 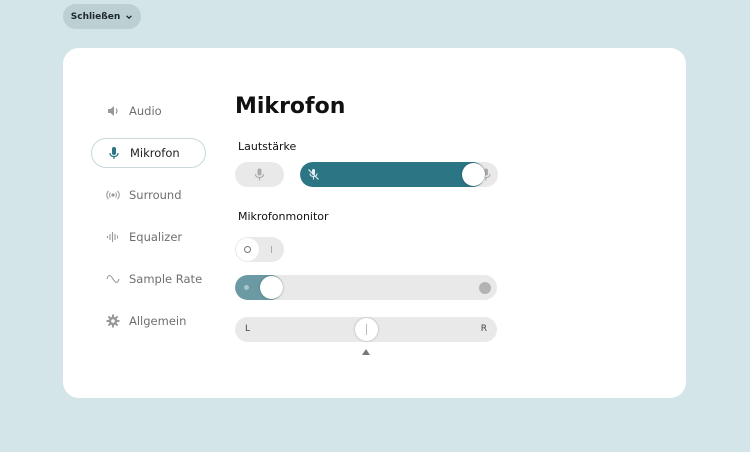 I want to click on volume-slider-thumb, so click(x=473, y=174).